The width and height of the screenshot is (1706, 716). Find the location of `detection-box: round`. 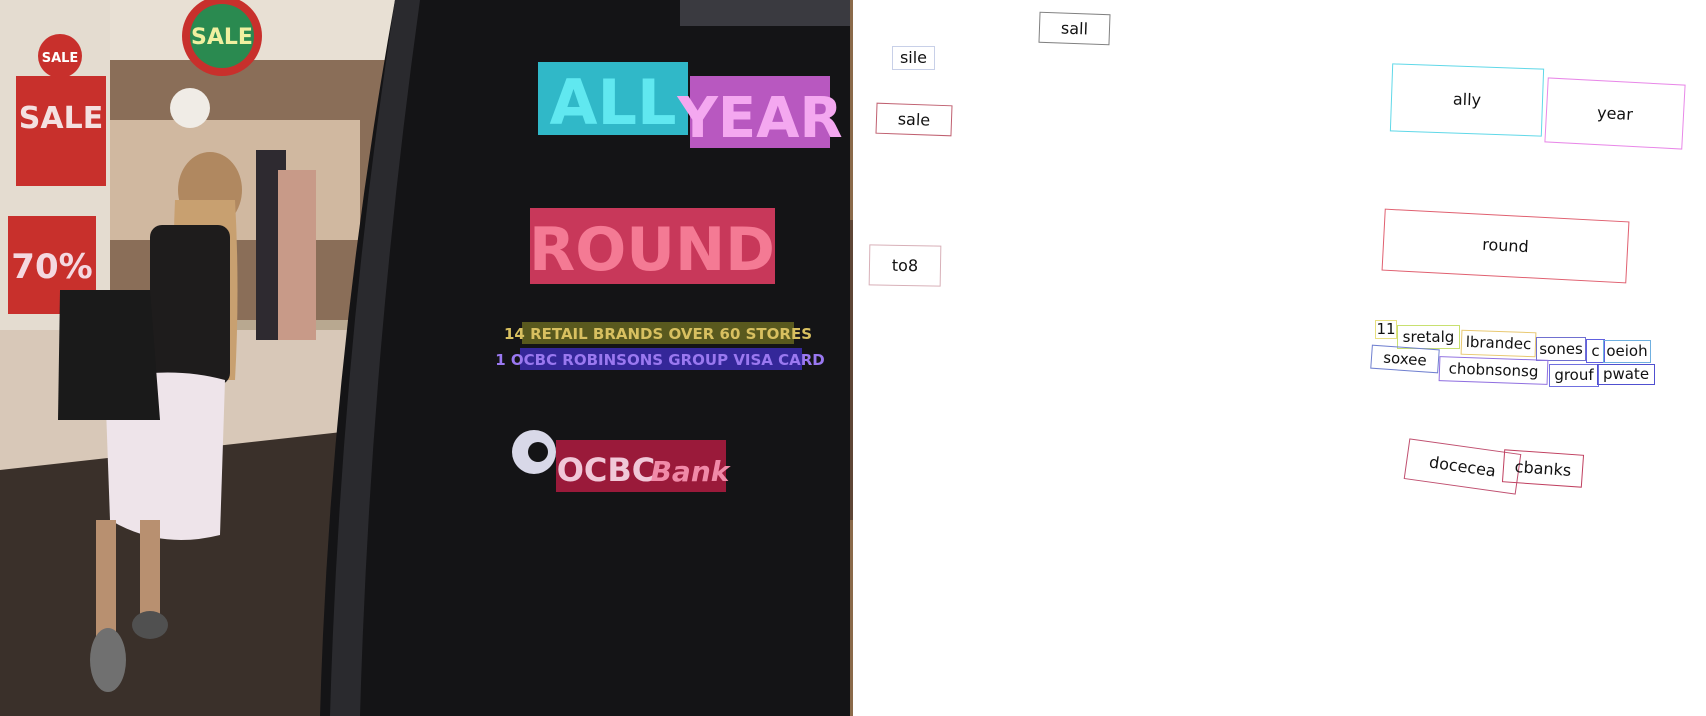

detection-box: round is located at coordinates (1505, 246).